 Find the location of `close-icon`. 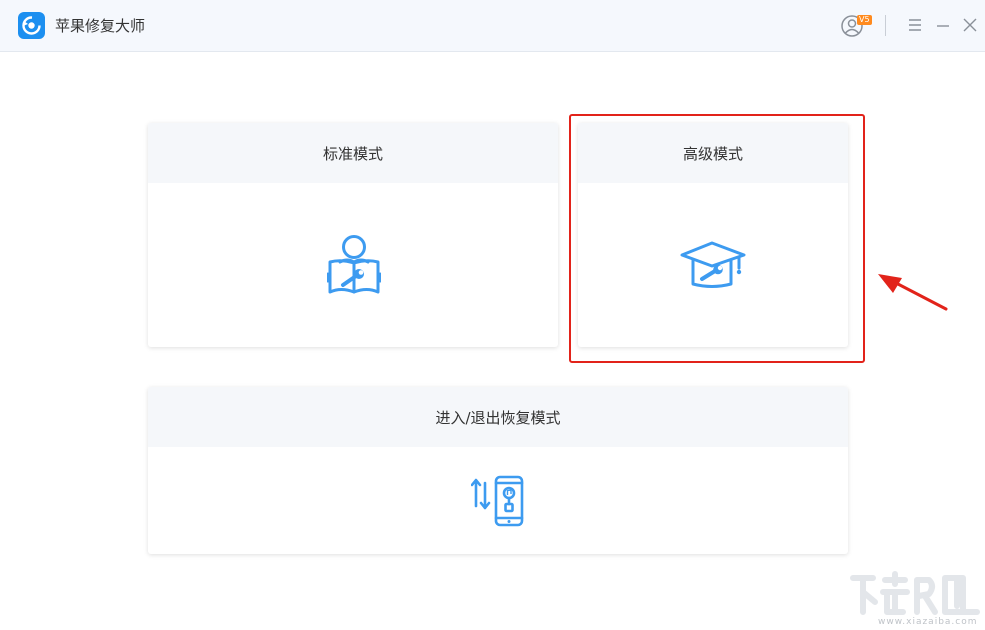

close-icon is located at coordinates (970, 25).